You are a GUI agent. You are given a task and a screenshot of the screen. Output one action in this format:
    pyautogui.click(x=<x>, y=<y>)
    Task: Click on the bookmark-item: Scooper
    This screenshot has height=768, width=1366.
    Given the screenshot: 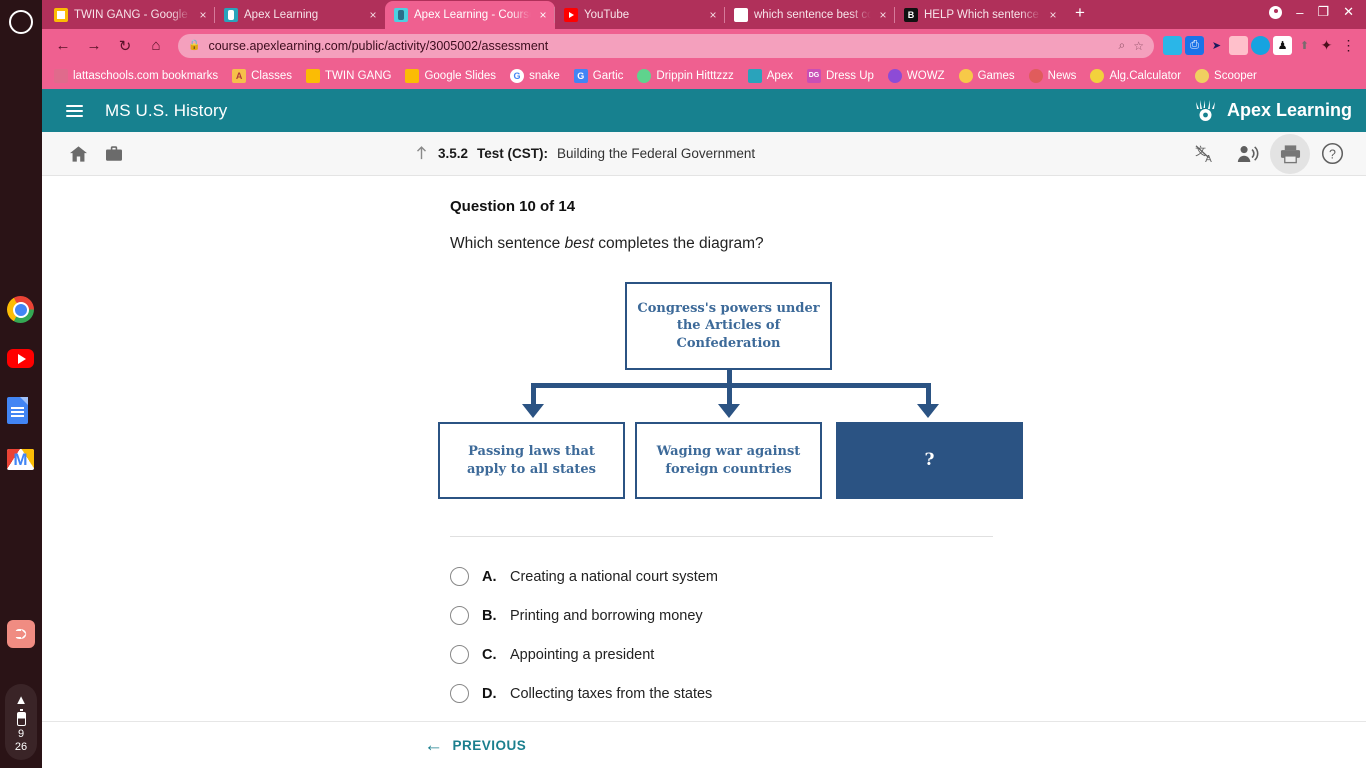 What is the action you would take?
    pyautogui.click(x=1226, y=76)
    